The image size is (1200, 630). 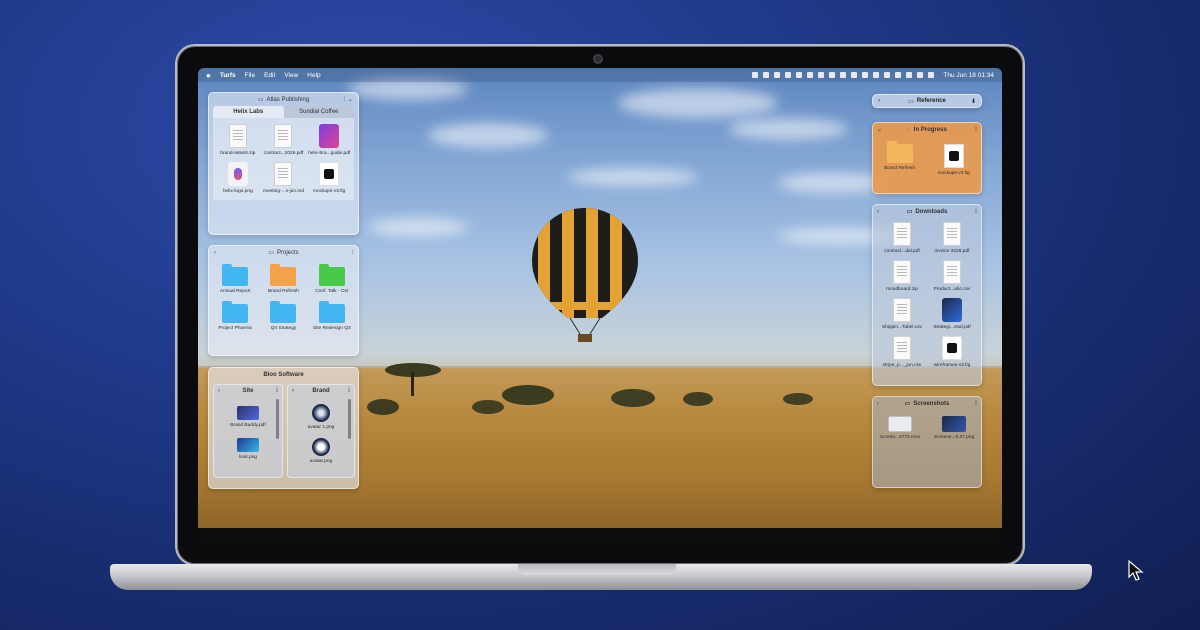 What do you see at coordinates (313, 75) in the screenshot?
I see `menu-help: Help` at bounding box center [313, 75].